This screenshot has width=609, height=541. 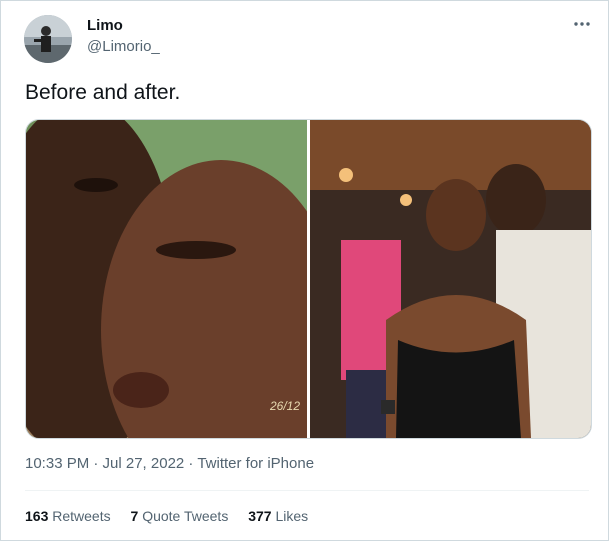 I want to click on likes-stat: 377 Likes, so click(x=278, y=516).